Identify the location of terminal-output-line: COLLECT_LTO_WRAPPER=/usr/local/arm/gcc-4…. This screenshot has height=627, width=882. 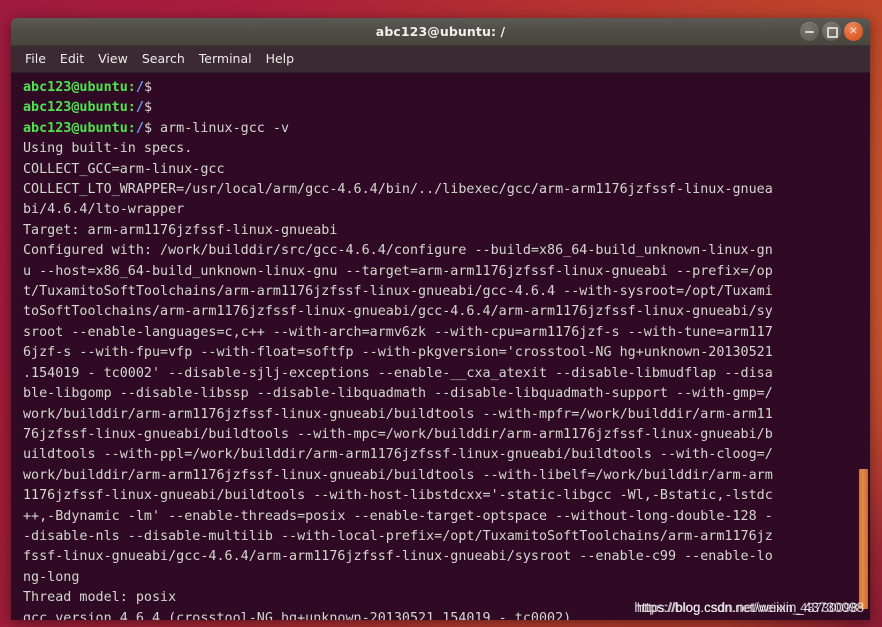
(398, 190).